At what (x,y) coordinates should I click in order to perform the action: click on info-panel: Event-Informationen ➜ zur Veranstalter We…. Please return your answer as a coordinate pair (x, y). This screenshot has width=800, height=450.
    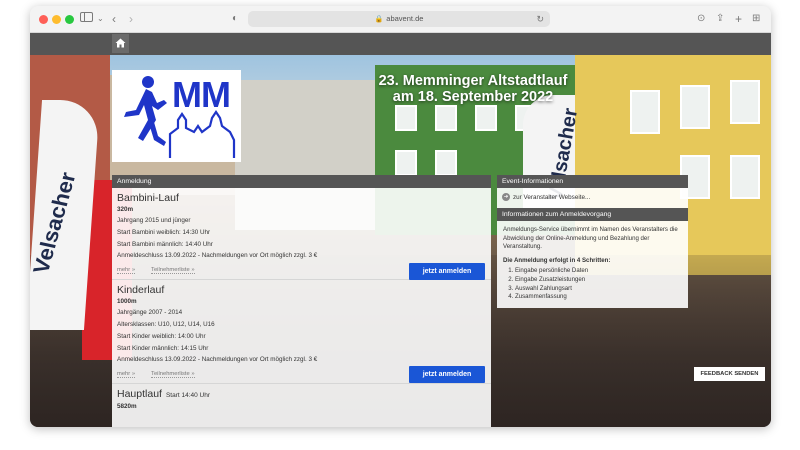
    Looking at the image, I should click on (592, 241).